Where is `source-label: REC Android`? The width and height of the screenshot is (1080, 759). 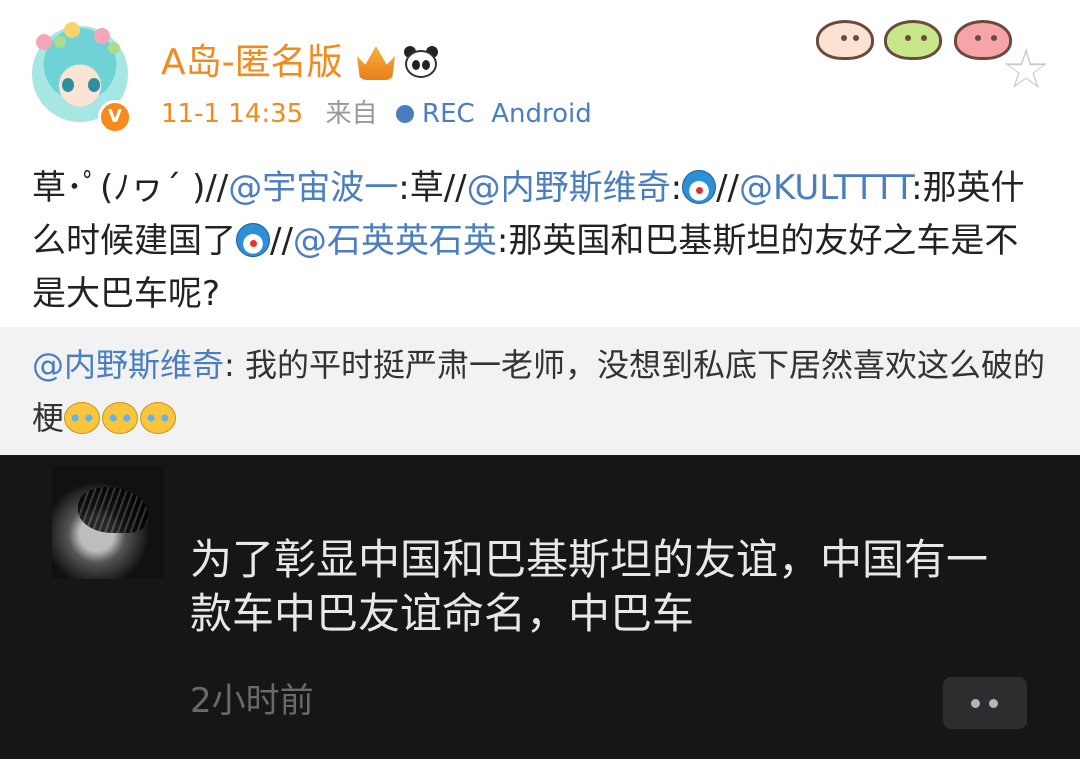 source-label: REC Android is located at coordinates (507, 114).